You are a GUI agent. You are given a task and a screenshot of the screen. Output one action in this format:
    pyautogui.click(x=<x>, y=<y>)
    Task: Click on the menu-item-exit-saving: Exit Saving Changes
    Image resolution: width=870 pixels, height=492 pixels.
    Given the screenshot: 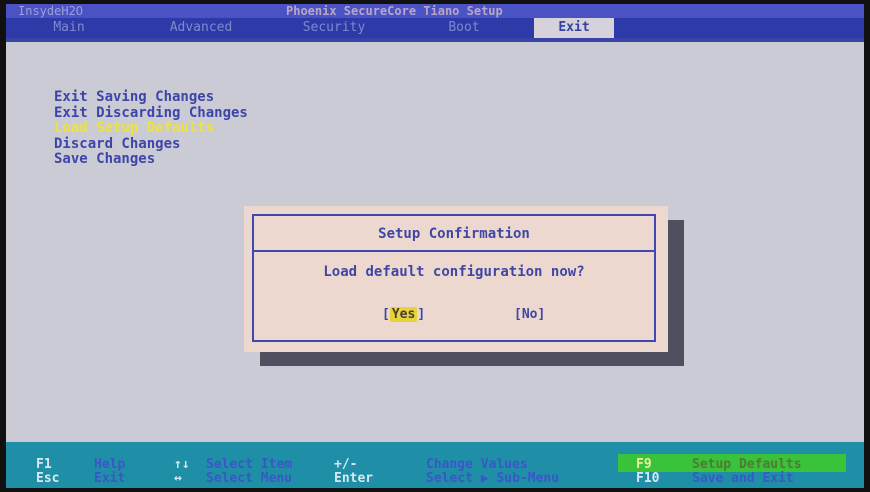 What is the action you would take?
    pyautogui.click(x=151, y=97)
    